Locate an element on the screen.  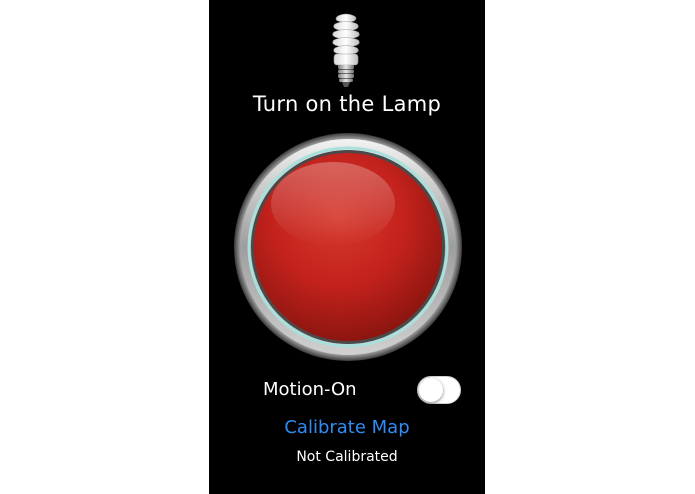
motion-toggle is located at coordinates (439, 390).